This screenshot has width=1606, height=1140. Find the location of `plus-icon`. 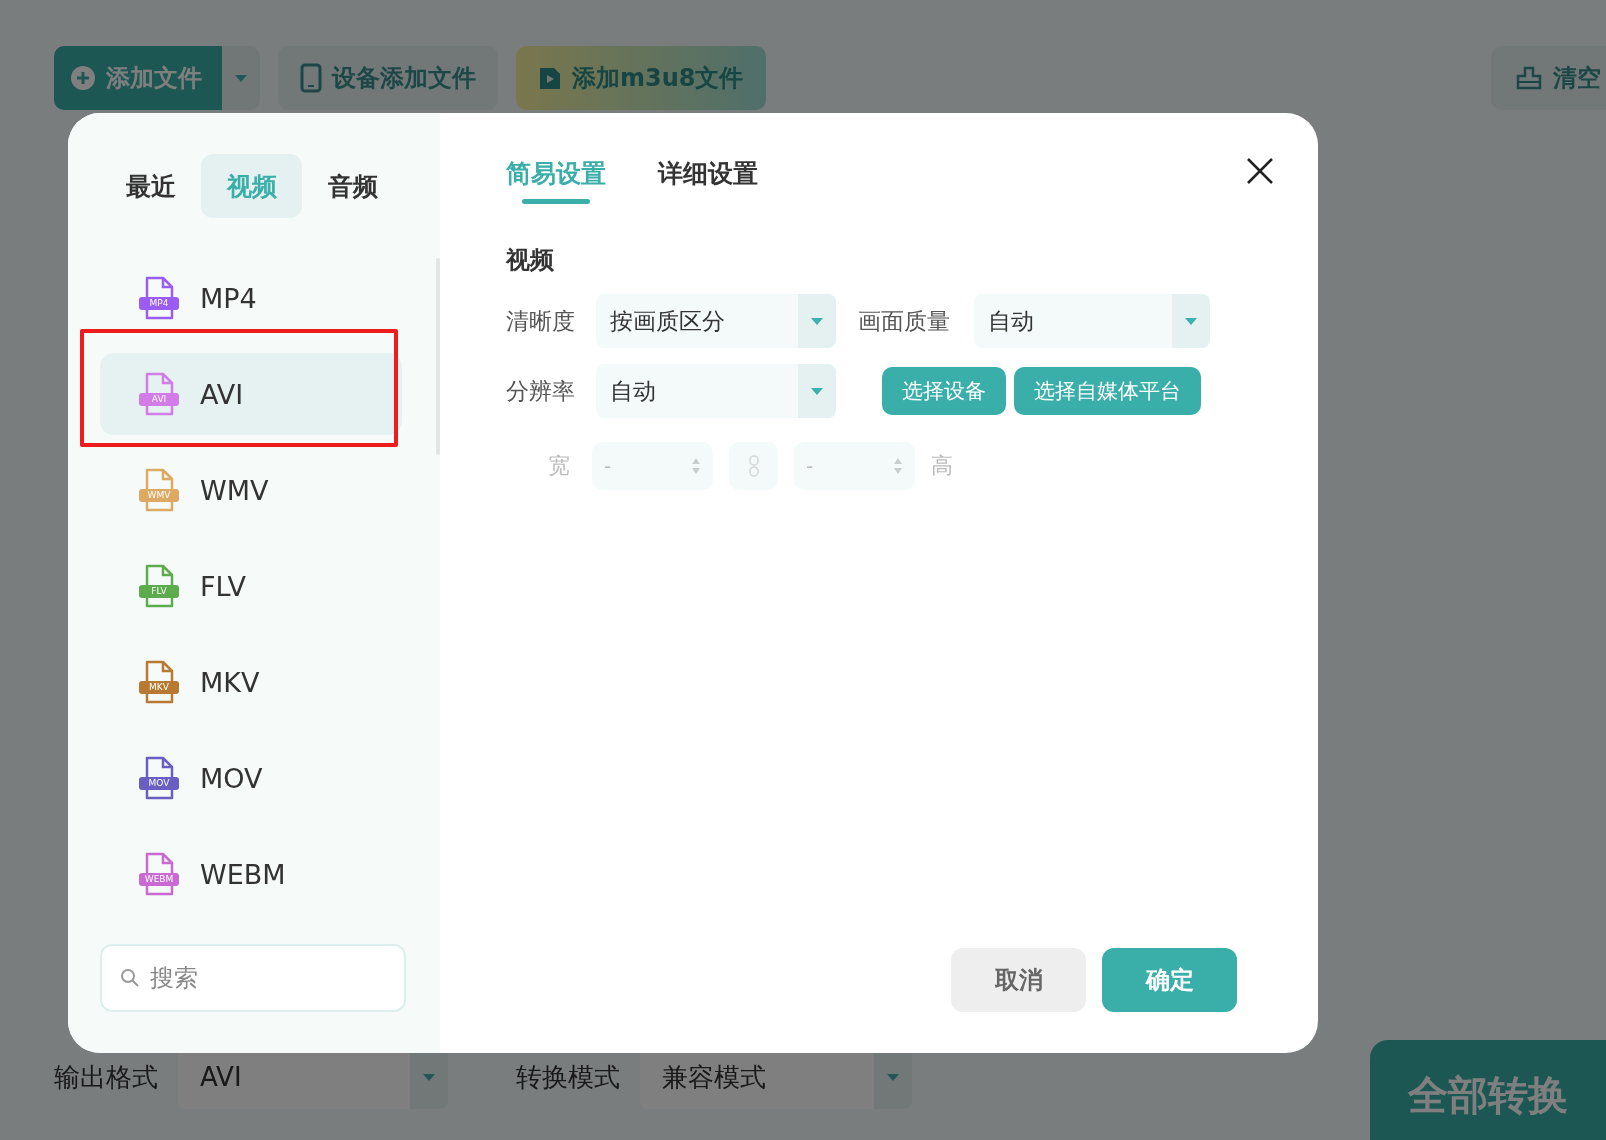

plus-icon is located at coordinates (83, 78).